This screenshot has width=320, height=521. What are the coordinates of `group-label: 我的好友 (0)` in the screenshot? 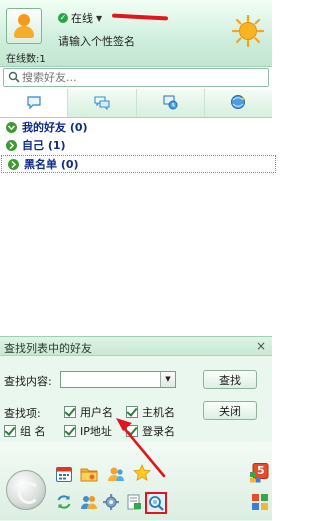 It's located at (55, 127).